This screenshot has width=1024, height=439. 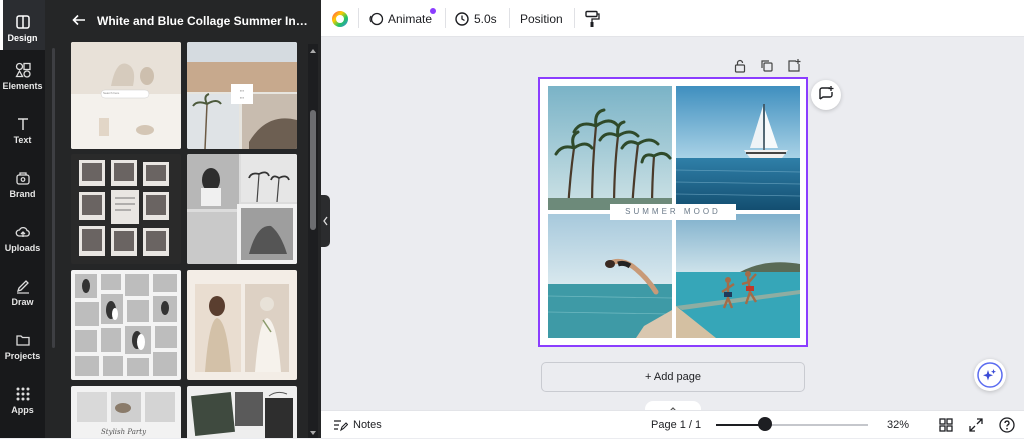 I want to click on animate-label: Animate, so click(x=410, y=18).